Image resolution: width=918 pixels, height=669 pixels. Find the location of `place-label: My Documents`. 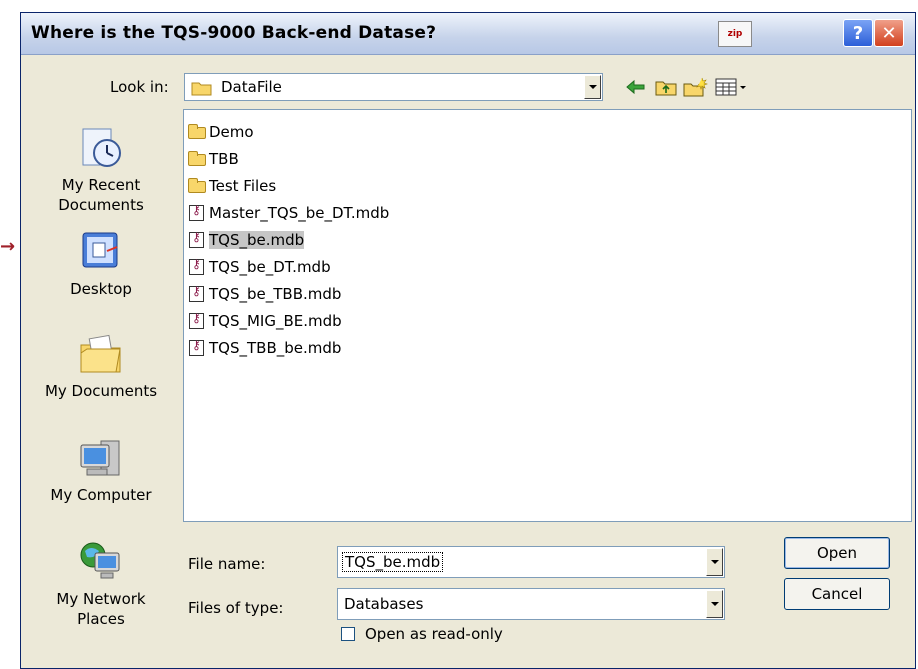

place-label: My Documents is located at coordinates (101, 391).